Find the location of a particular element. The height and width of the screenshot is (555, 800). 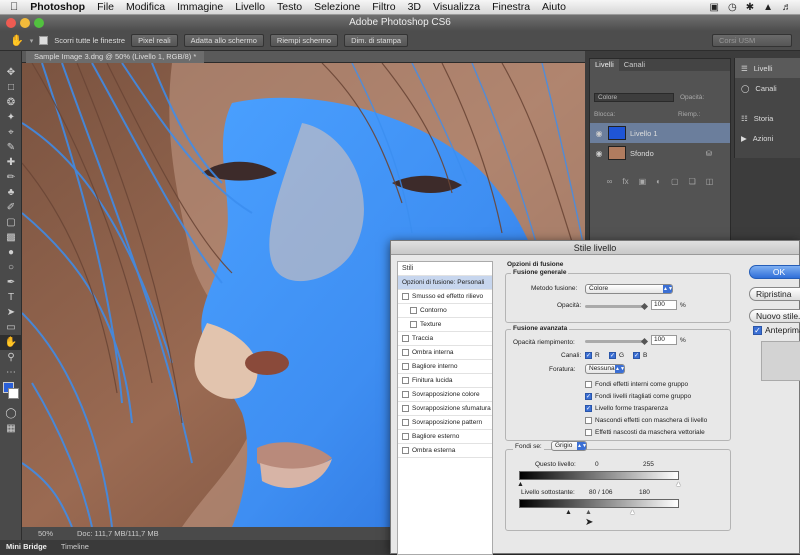

blur-tool-icon: ● is located at coordinates (11, 252).